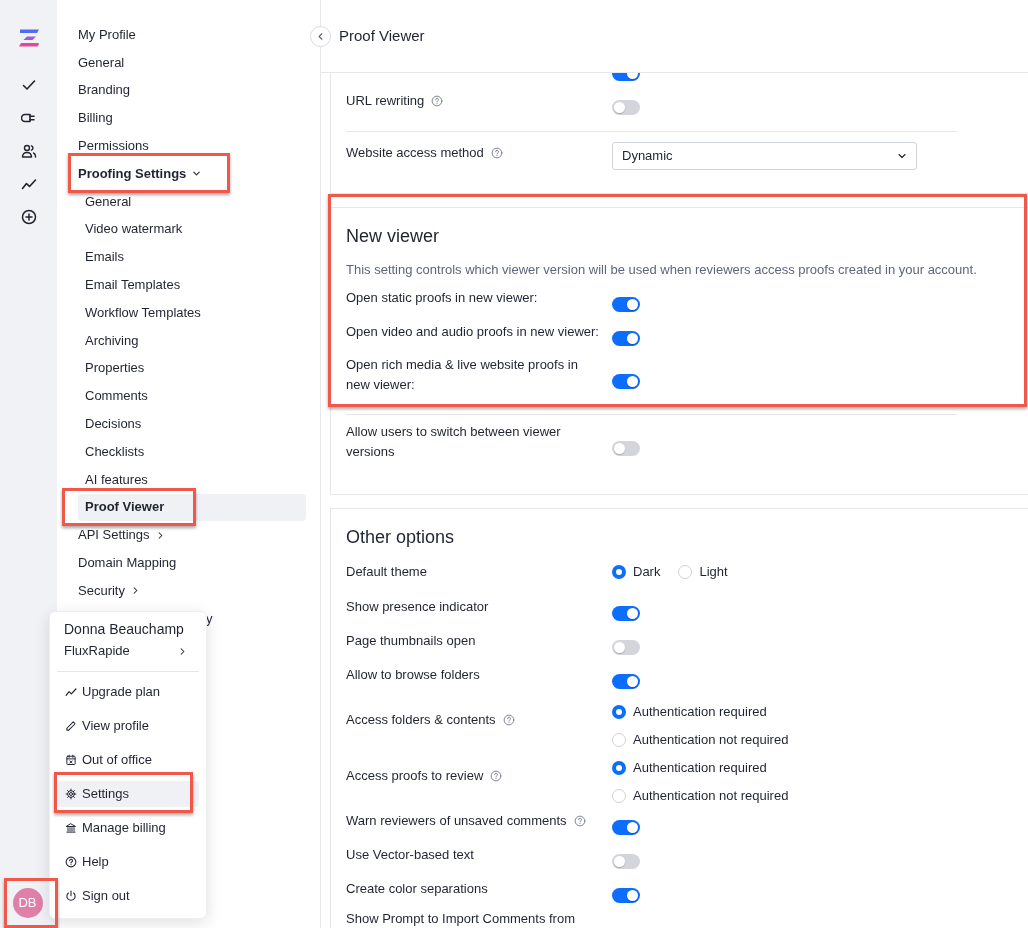  Describe the element at coordinates (128, 862) in the screenshot. I see `menu-item: Help` at that location.